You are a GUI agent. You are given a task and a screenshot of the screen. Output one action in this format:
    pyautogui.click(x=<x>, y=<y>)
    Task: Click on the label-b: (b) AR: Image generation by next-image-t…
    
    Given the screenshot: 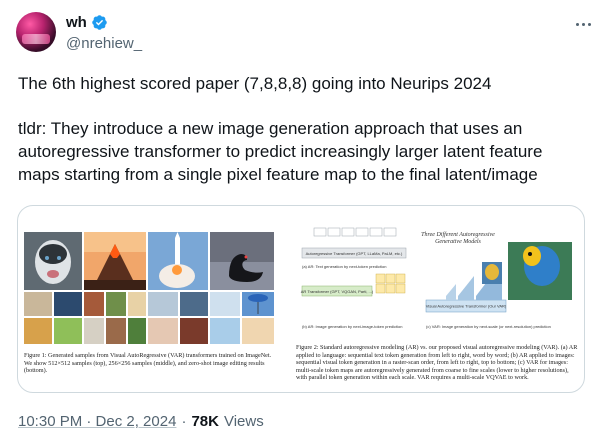 What is the action you would take?
    pyautogui.click(x=352, y=326)
    